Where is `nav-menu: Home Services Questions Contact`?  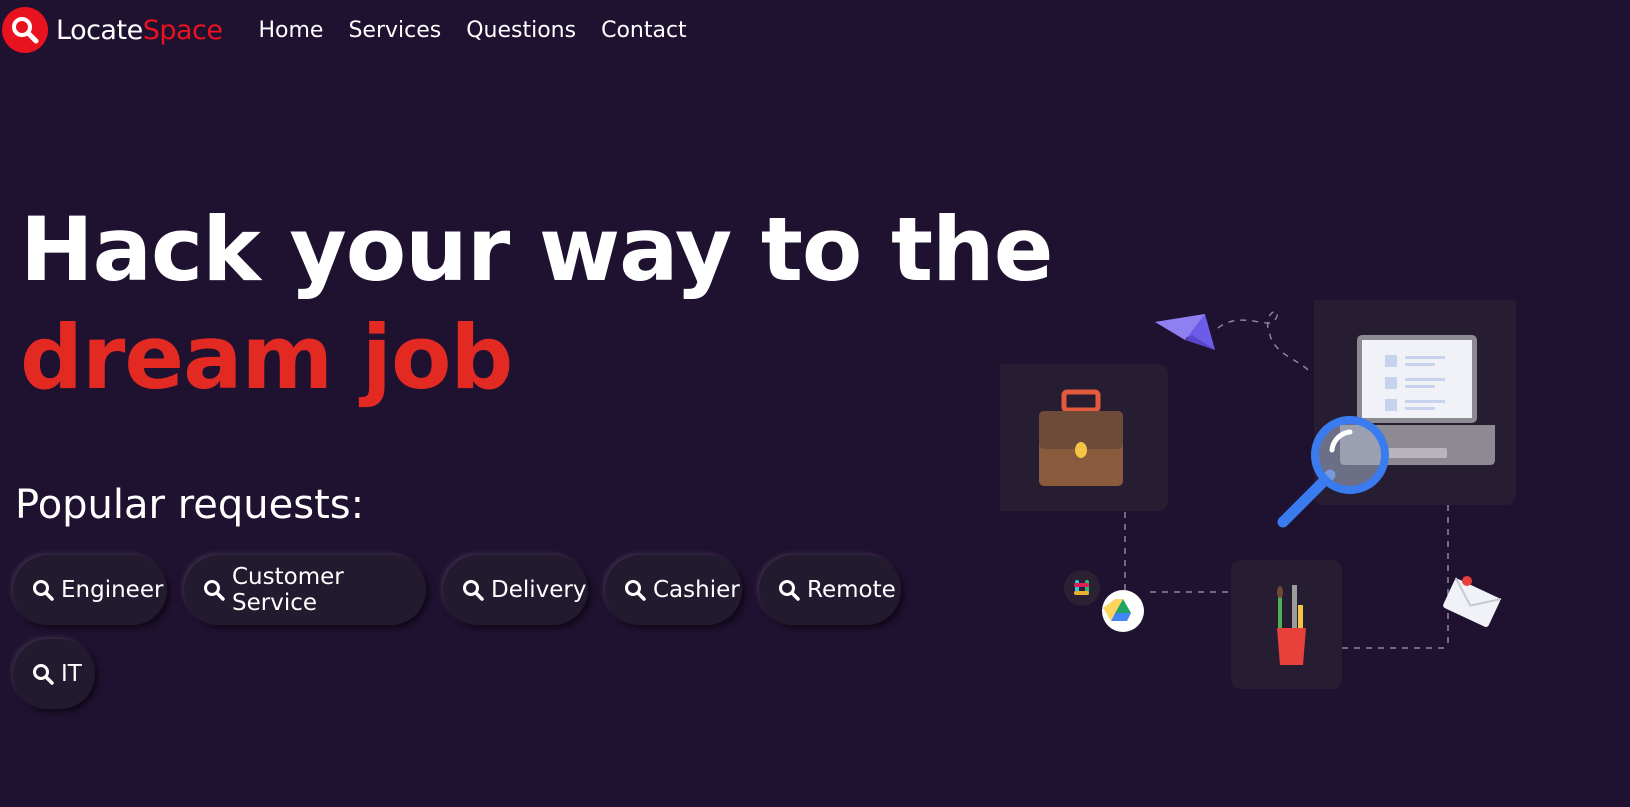 nav-menu: Home Services Questions Contact is located at coordinates (484, 30).